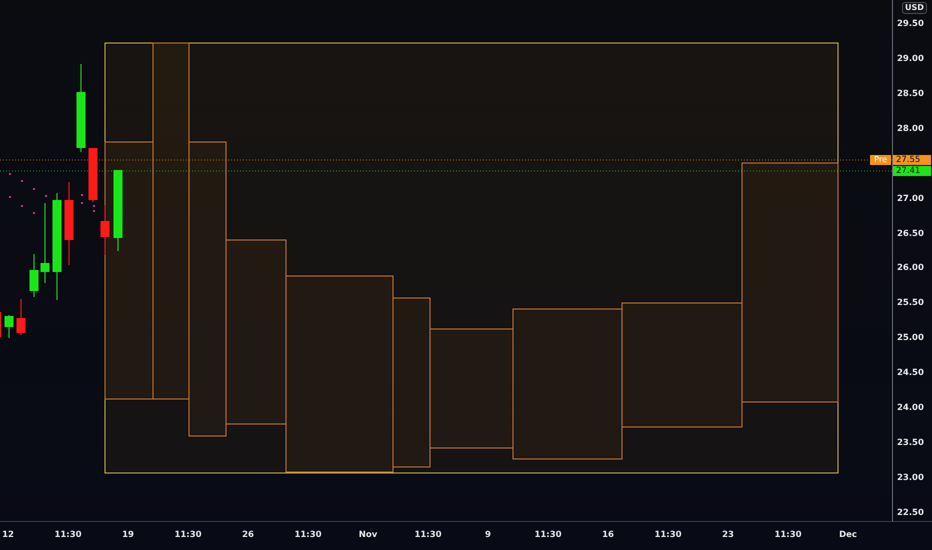 The image size is (932, 550). Describe the element at coordinates (880, 160) in the screenshot. I see `premarket-label: Pre` at that location.